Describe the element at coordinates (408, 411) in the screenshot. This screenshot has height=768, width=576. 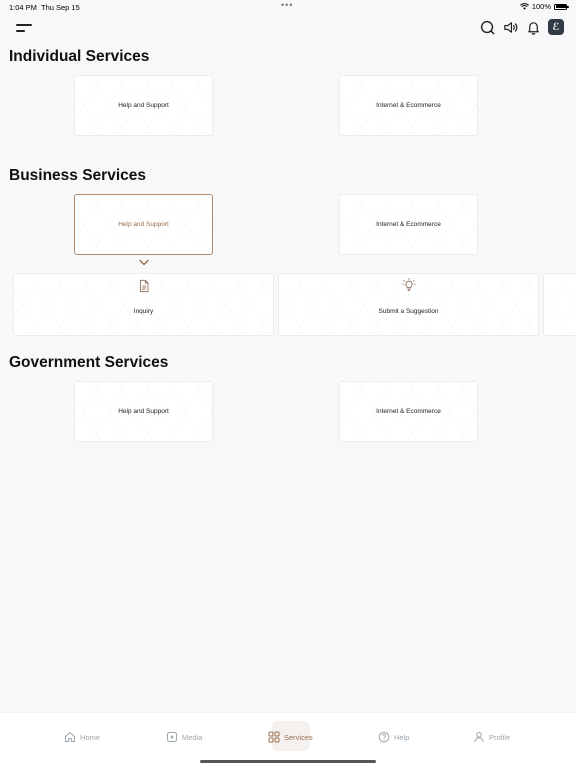
I see `government-internet-ecommerce-card: Internet & Ecommerce` at that location.